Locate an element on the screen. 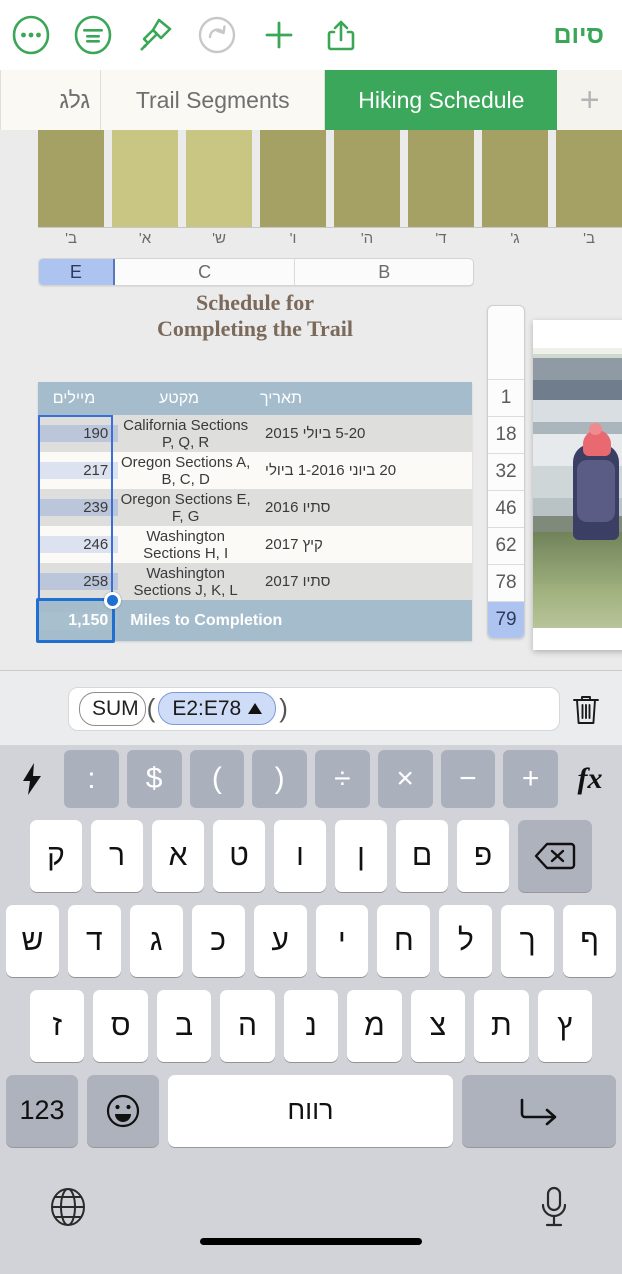 This screenshot has width=622, height=1274. shortcut-bolt-icon is located at coordinates (32, 779).